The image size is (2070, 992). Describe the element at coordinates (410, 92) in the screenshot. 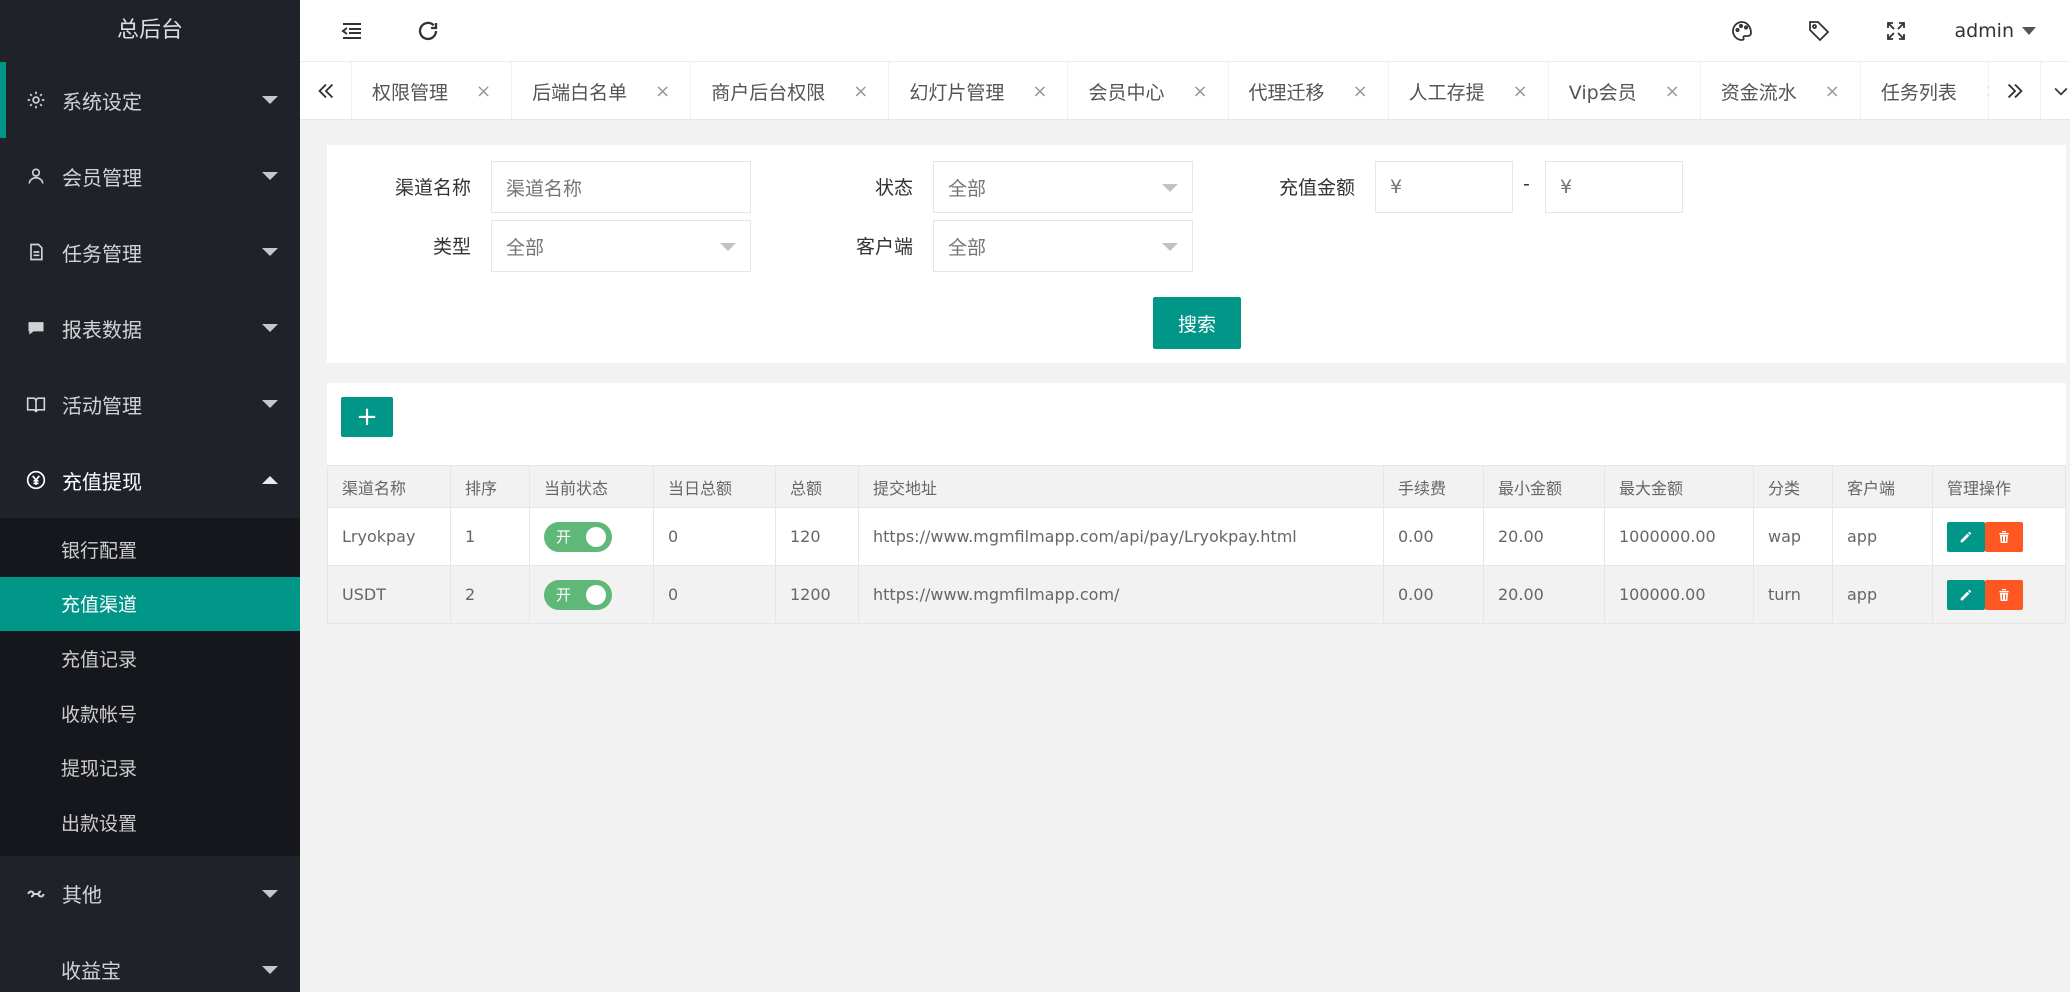

I see `tab-label: 权限管理` at that location.